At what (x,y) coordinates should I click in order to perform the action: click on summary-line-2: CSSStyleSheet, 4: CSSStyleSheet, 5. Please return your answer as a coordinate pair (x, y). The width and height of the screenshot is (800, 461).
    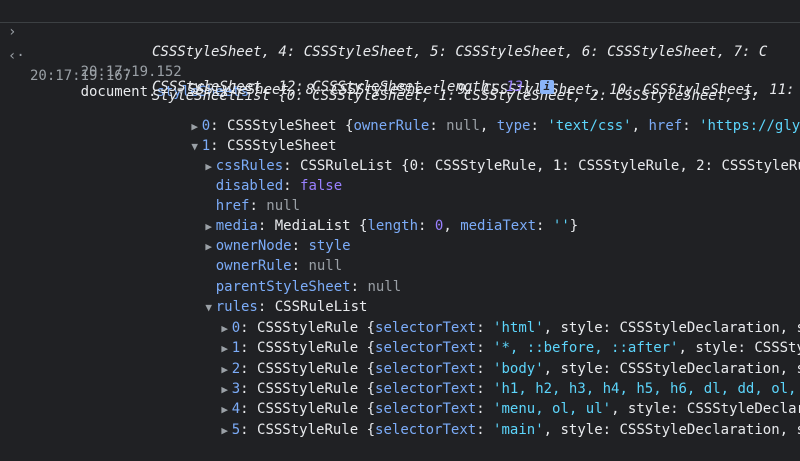
    Looking at the image, I should click on (460, 52).